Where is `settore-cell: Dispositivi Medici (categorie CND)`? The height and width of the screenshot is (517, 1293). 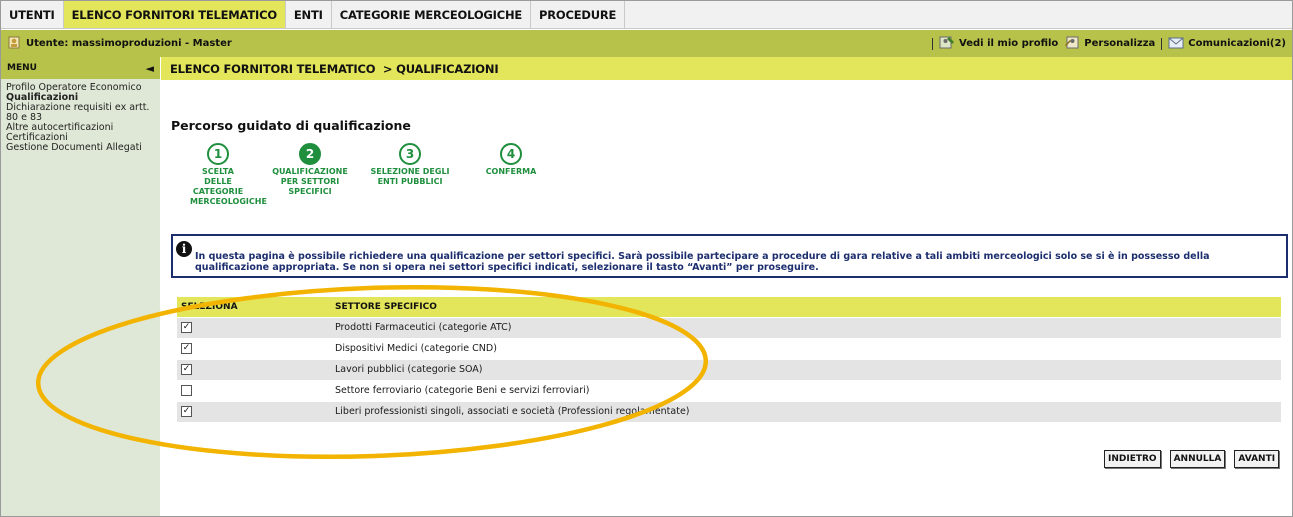 settore-cell: Dispositivi Medici (categorie CND) is located at coordinates (806, 348).